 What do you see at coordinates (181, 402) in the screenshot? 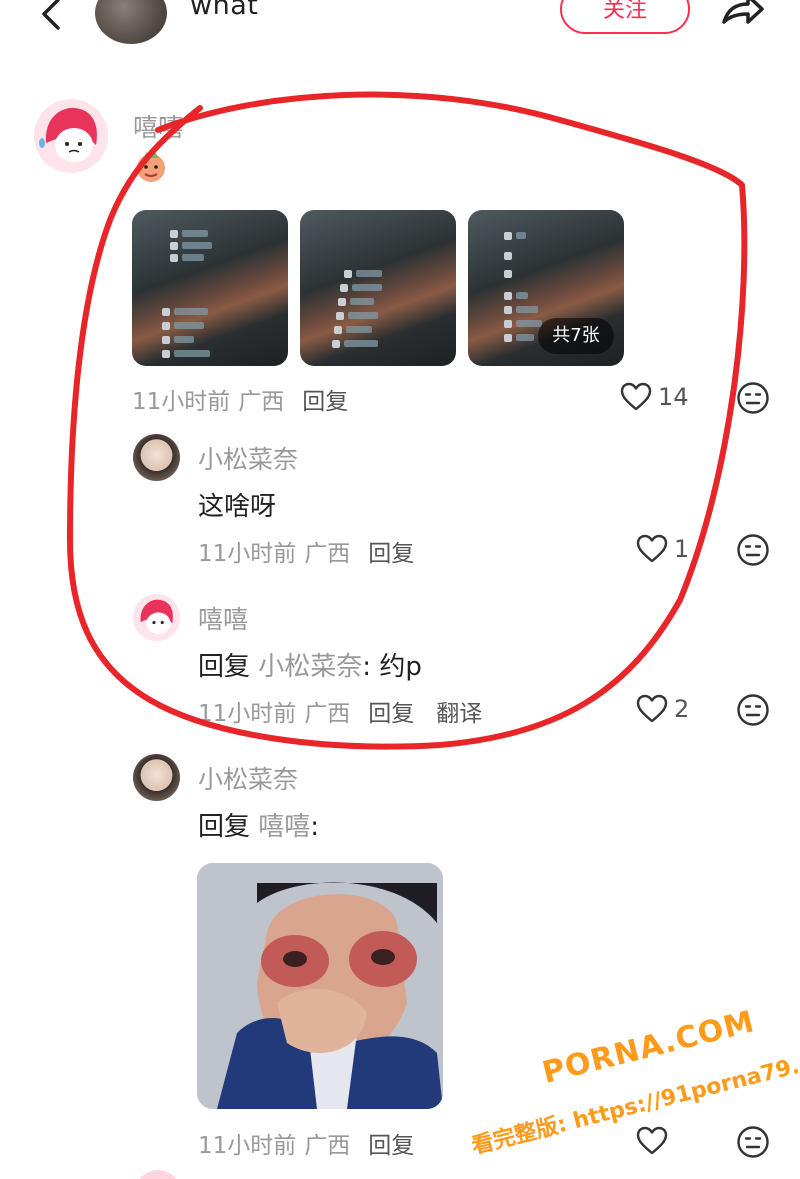
I see `comment-time: 11小时前` at bounding box center [181, 402].